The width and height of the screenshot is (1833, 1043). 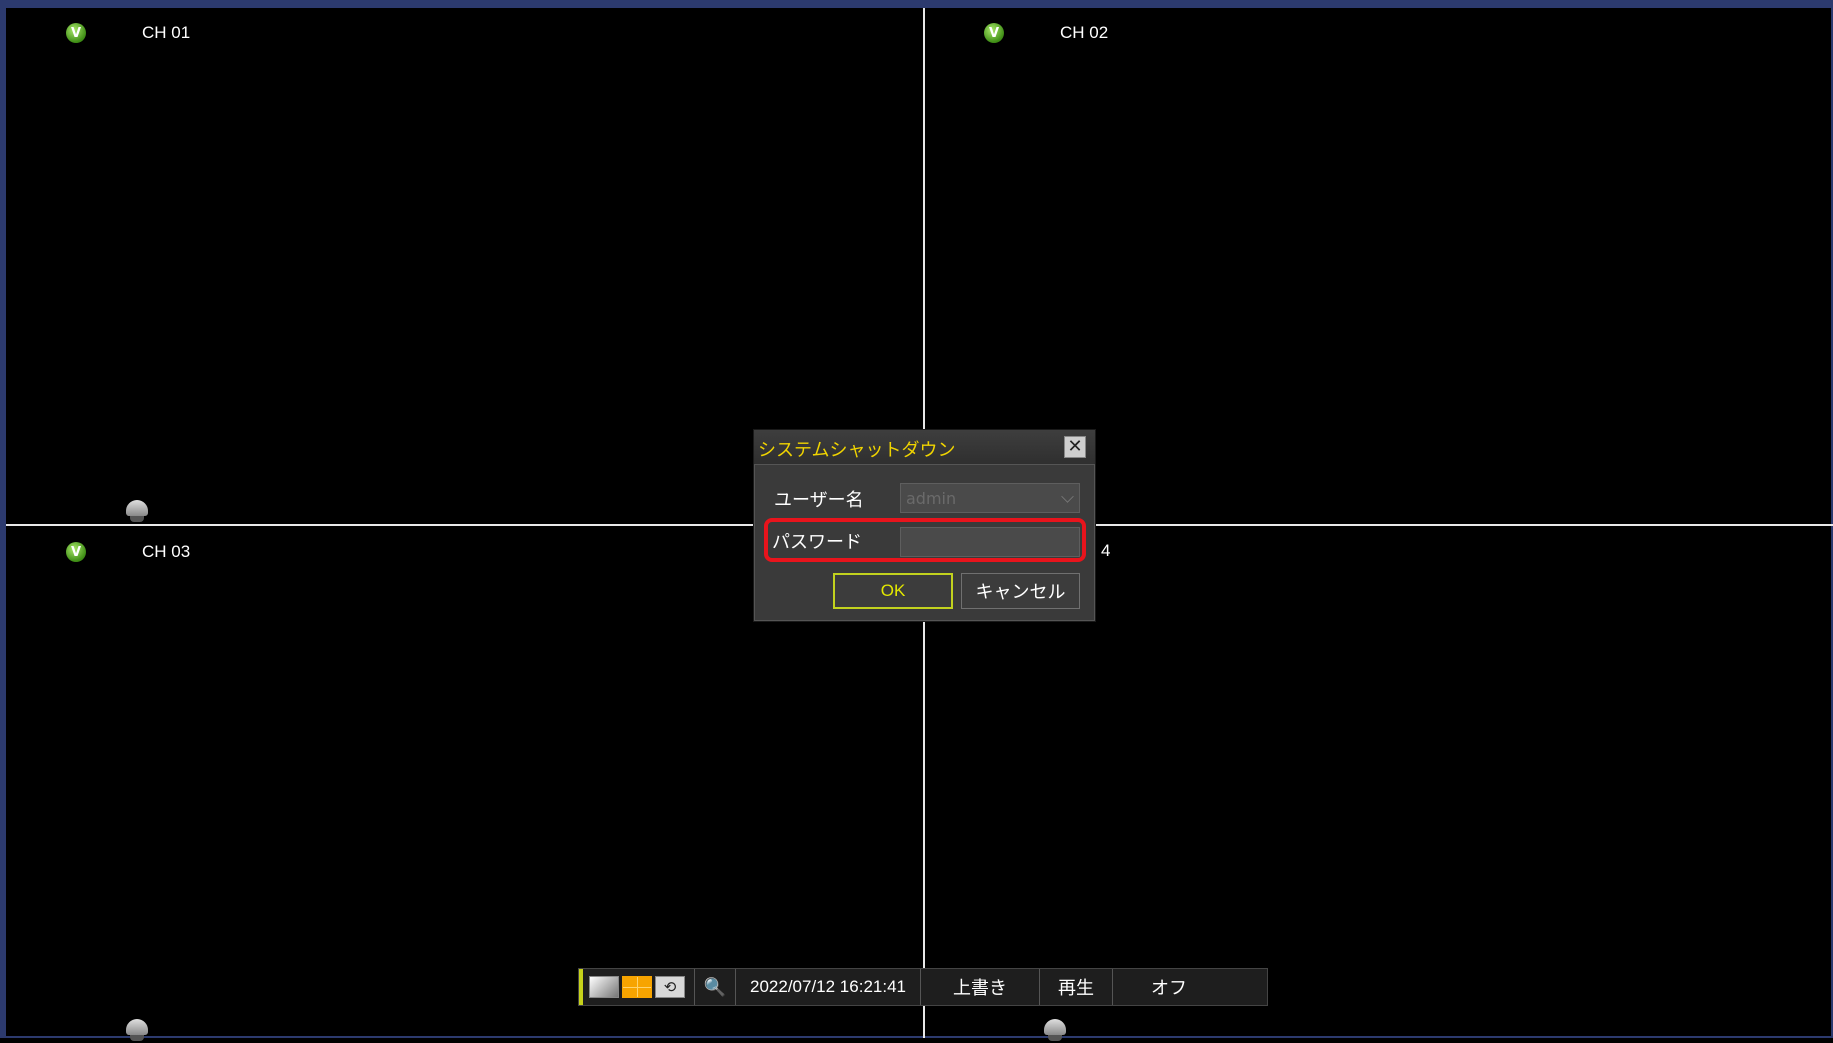 I want to click on username-label: ユーザー名, so click(x=819, y=500).